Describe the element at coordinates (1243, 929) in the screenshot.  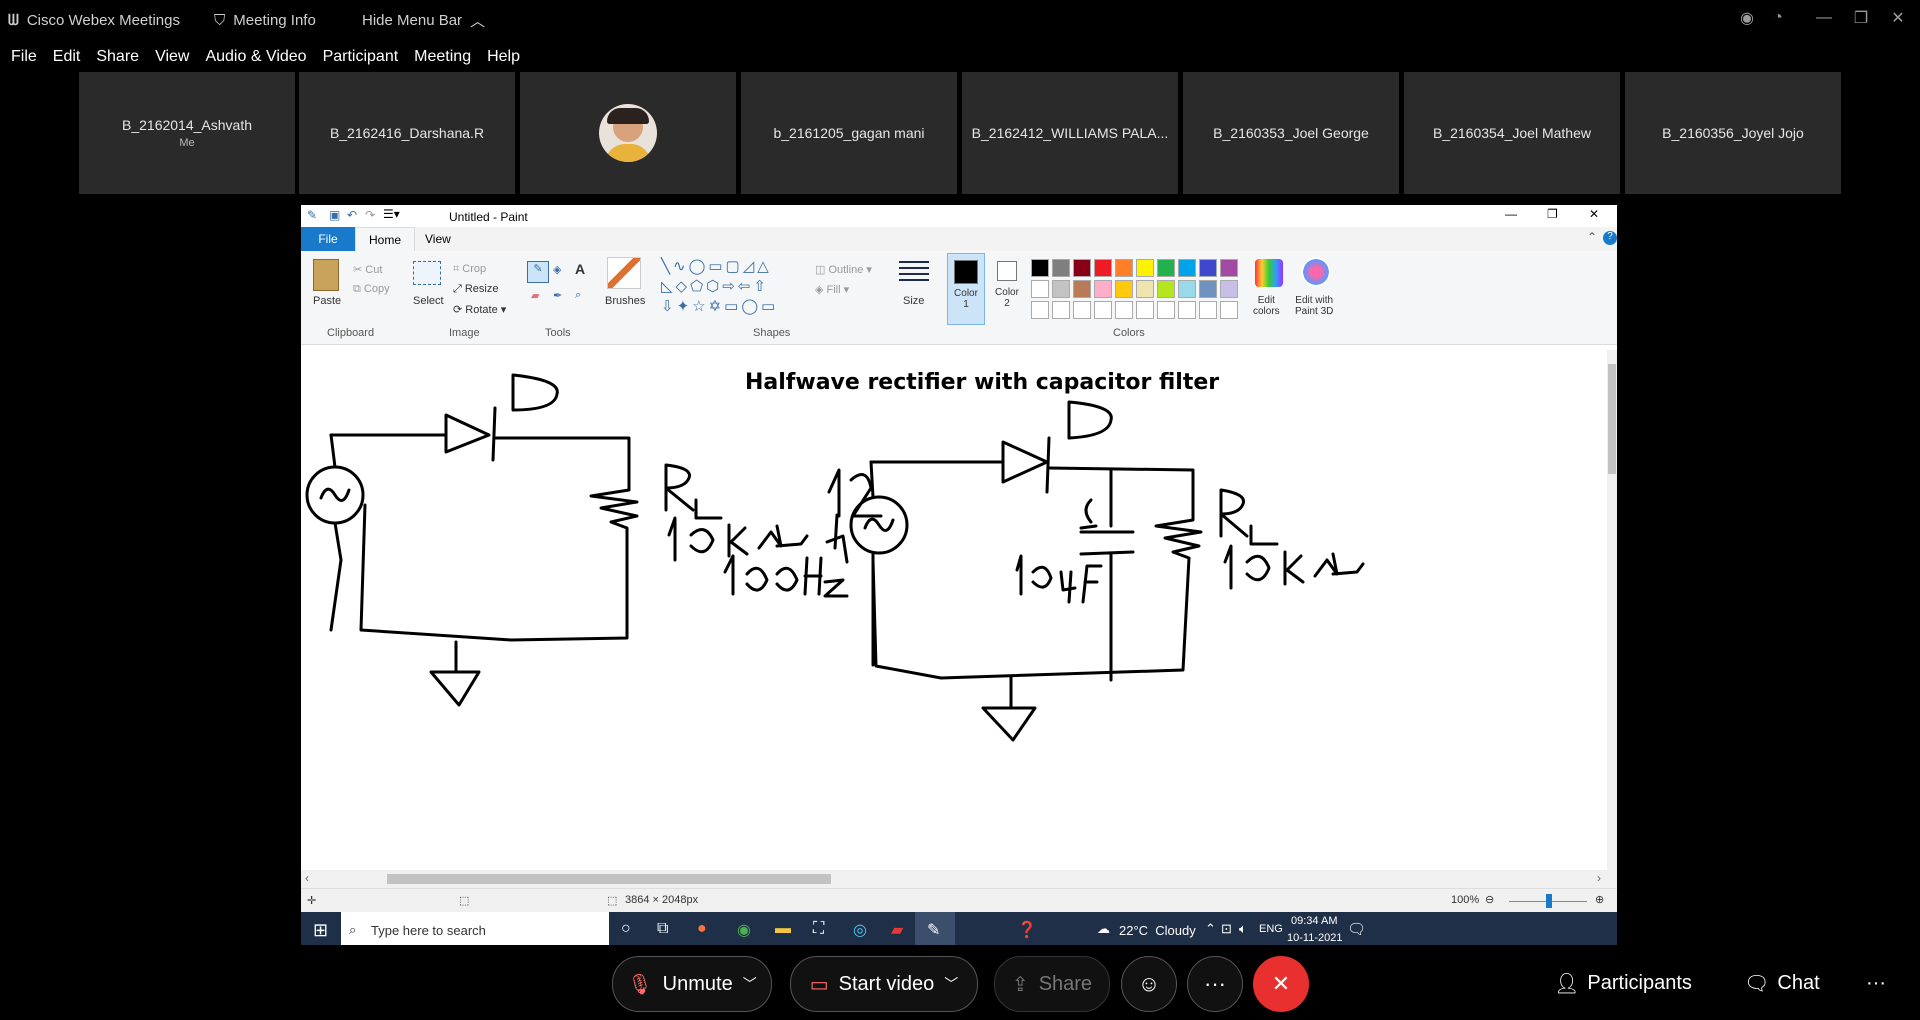
I see `volume-icon: 🔈︎` at that location.